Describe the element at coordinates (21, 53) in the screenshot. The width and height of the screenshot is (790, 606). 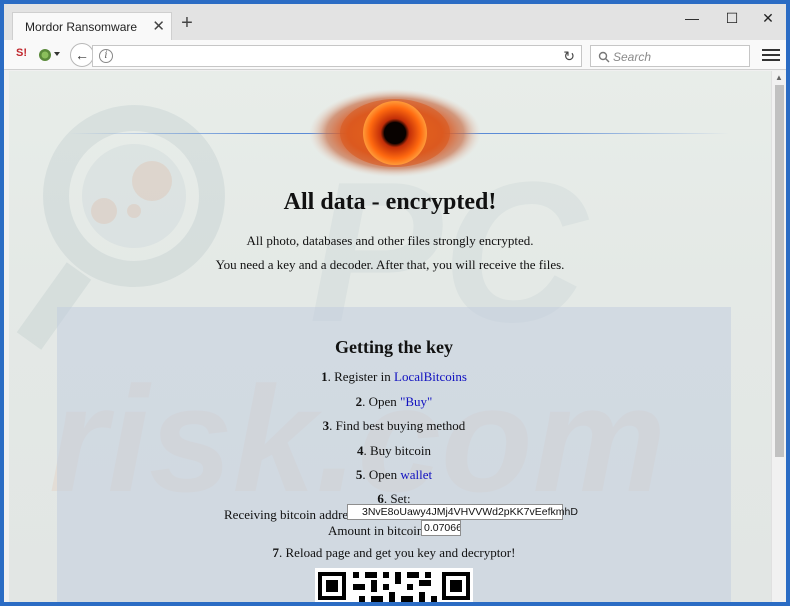
I see `extension-icon: S!` at that location.